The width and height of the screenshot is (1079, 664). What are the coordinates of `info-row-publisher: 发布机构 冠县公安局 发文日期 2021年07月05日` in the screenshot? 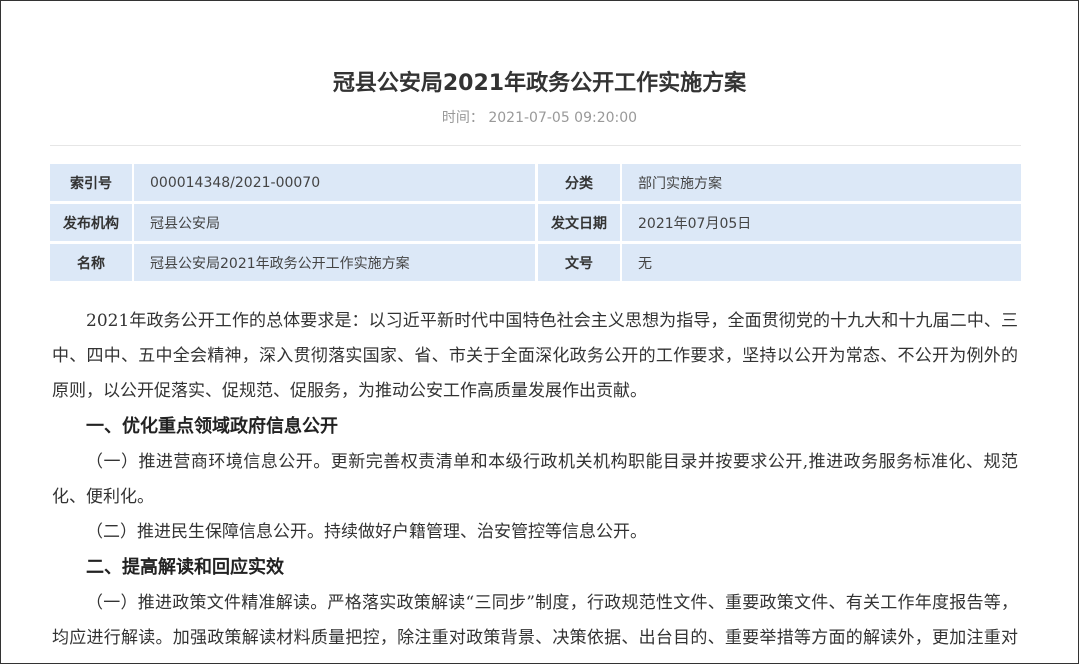 It's located at (535, 222).